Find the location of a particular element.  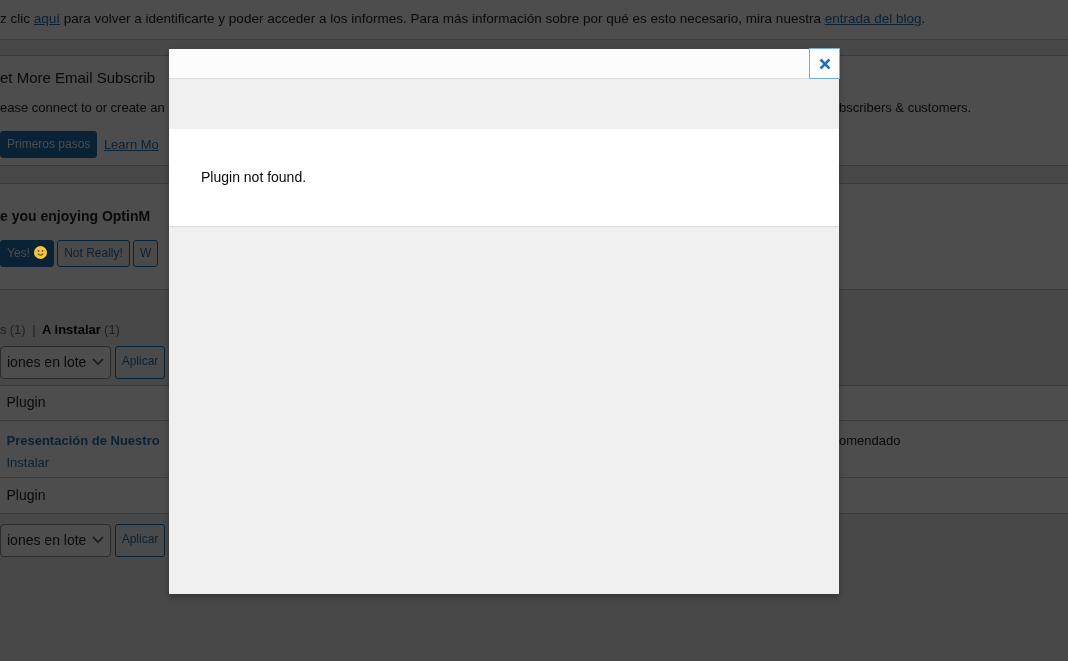

filter-link: A instalar is located at coordinates (71, 330).